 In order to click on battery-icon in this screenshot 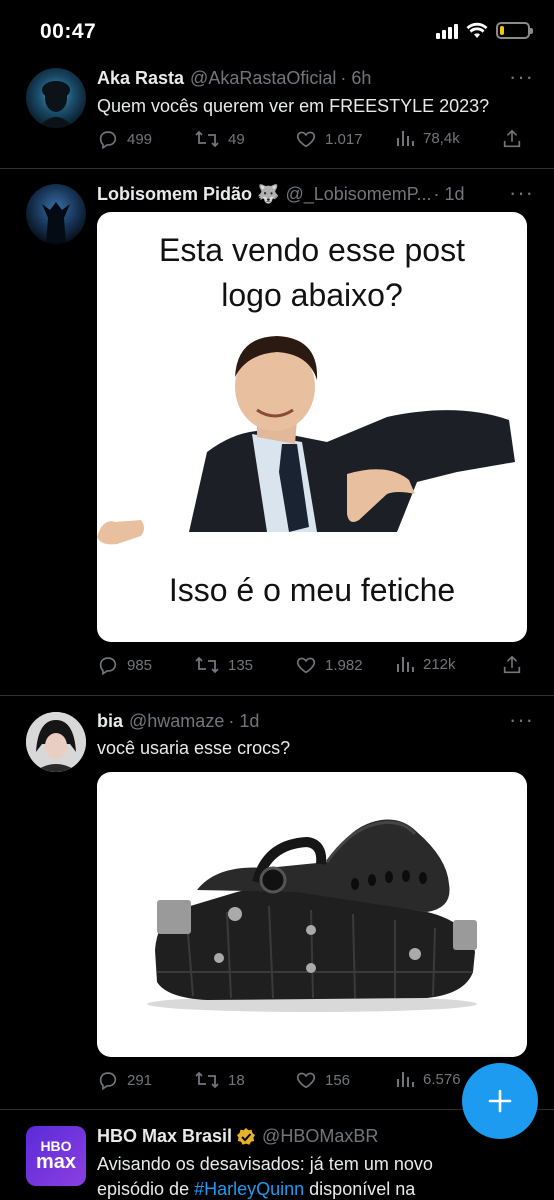, I will do `click(514, 30)`.